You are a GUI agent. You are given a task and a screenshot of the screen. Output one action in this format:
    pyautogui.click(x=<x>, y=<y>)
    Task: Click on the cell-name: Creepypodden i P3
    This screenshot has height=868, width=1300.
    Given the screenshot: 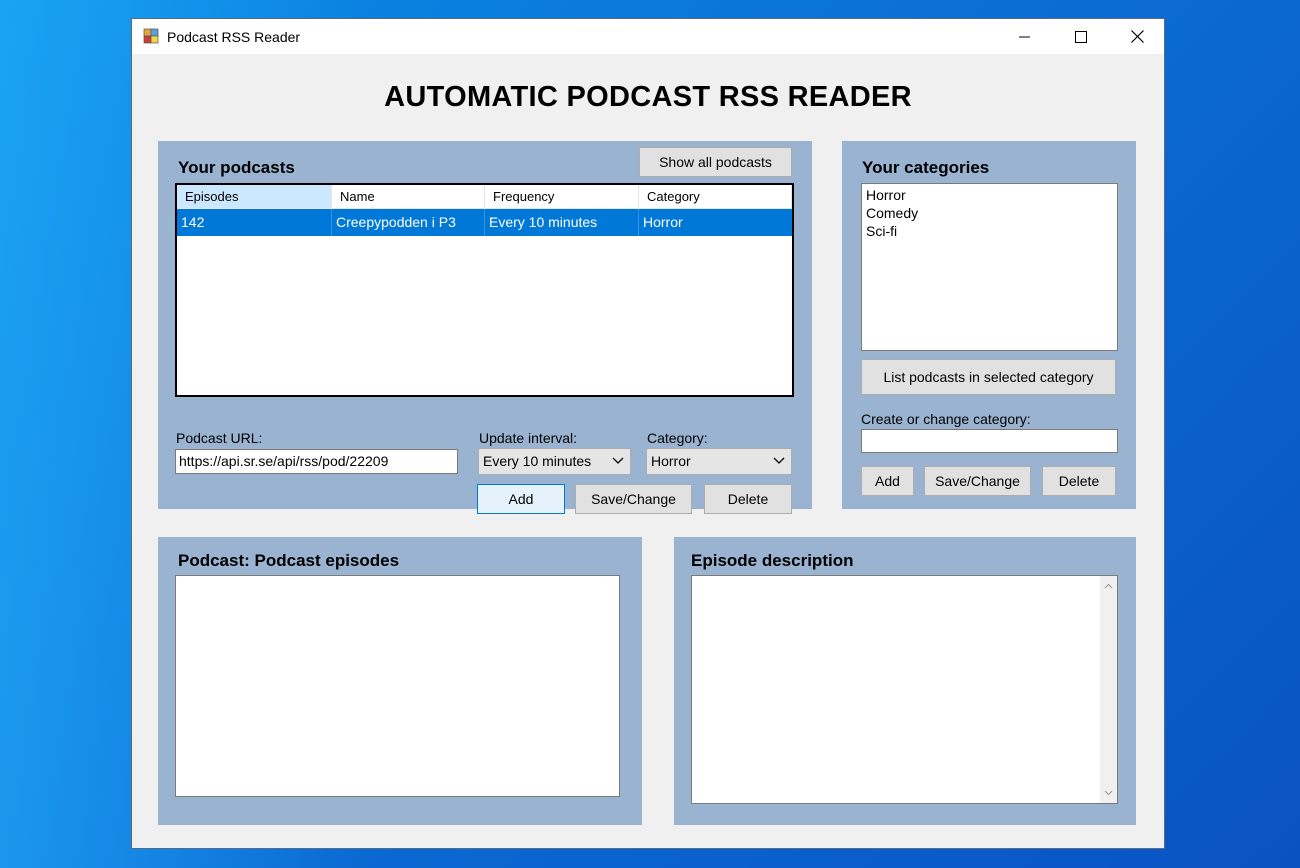 What is the action you would take?
    pyautogui.click(x=408, y=222)
    